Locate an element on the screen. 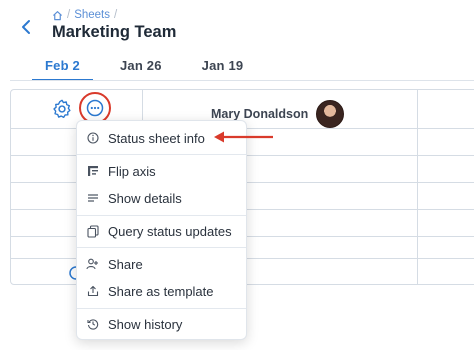  person-name: Mary Donaldson is located at coordinates (260, 114).